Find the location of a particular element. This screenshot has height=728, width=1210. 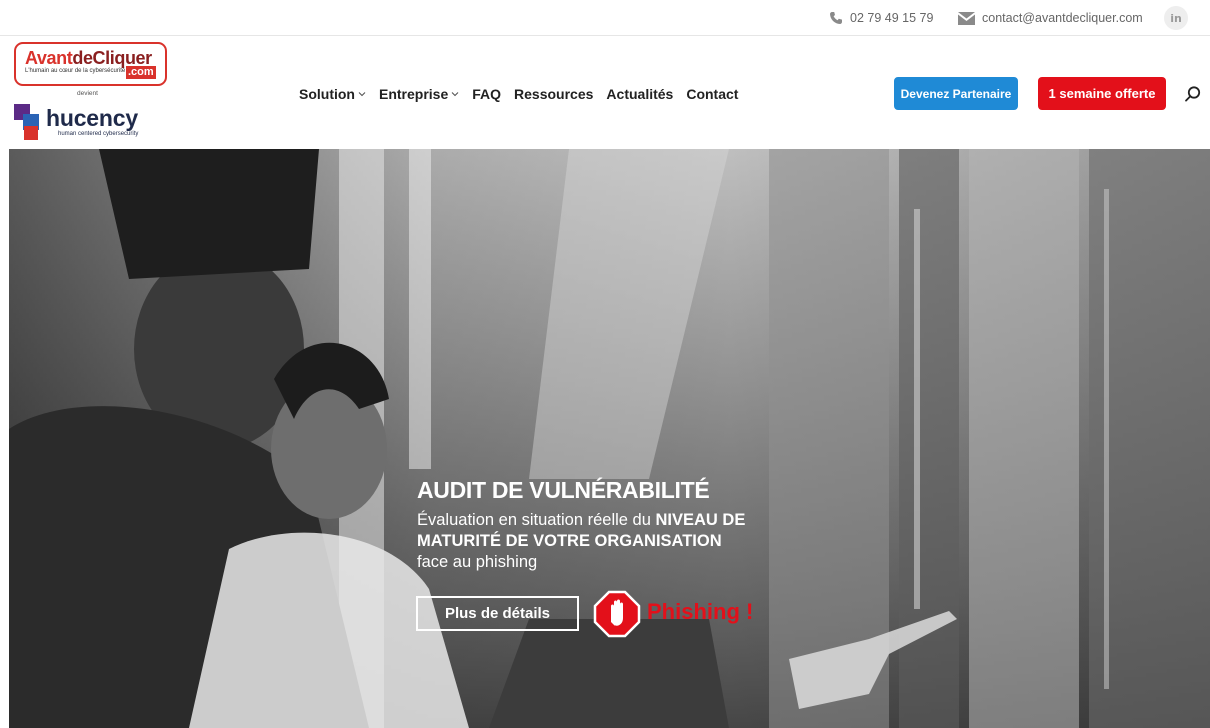

nav-item-entreprise: Entreprise is located at coordinates (419, 94).